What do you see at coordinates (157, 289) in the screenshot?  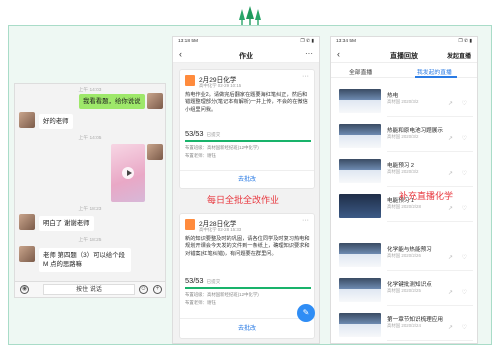 I see `plus-icon: +` at bounding box center [157, 289].